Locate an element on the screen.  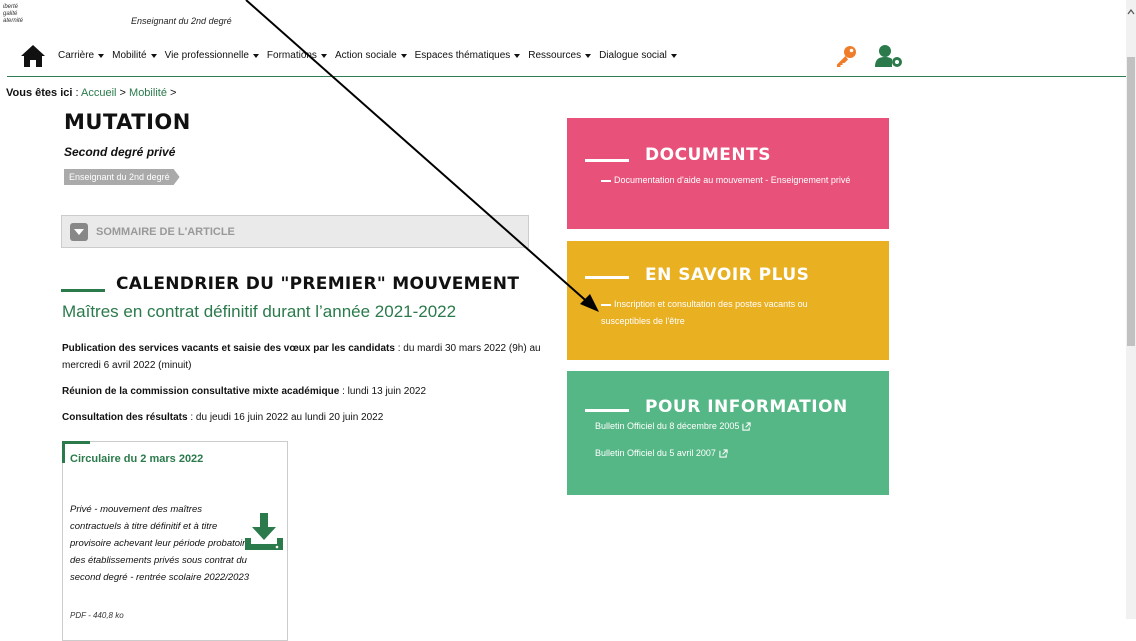
scrollbar-thumb is located at coordinates (1131, 201).